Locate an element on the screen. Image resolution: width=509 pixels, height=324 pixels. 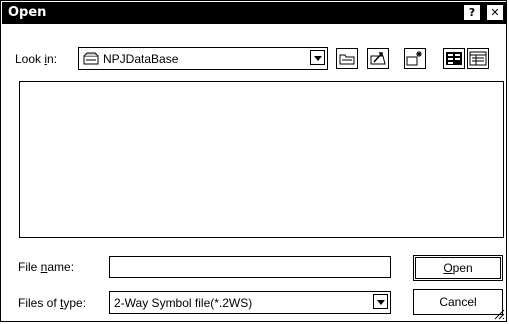
files-of-type-label: Files of type: is located at coordinates (52, 303).